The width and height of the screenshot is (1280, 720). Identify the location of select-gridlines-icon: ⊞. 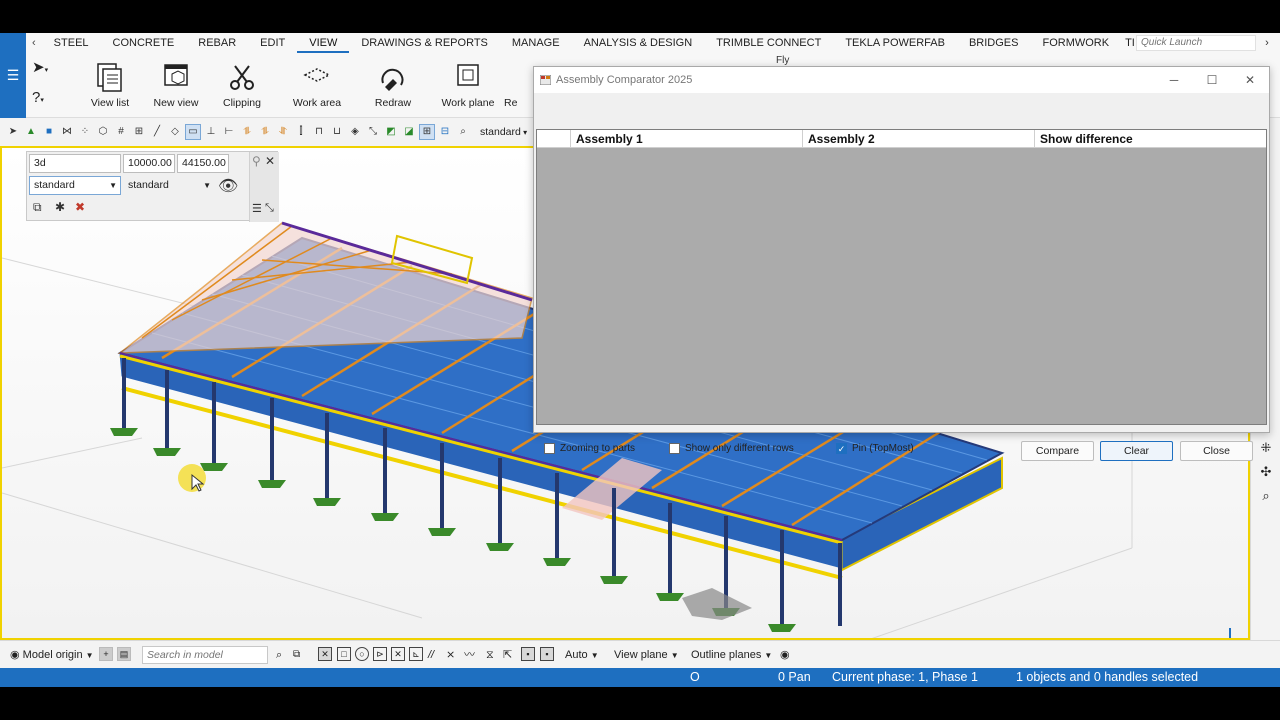
(139, 132).